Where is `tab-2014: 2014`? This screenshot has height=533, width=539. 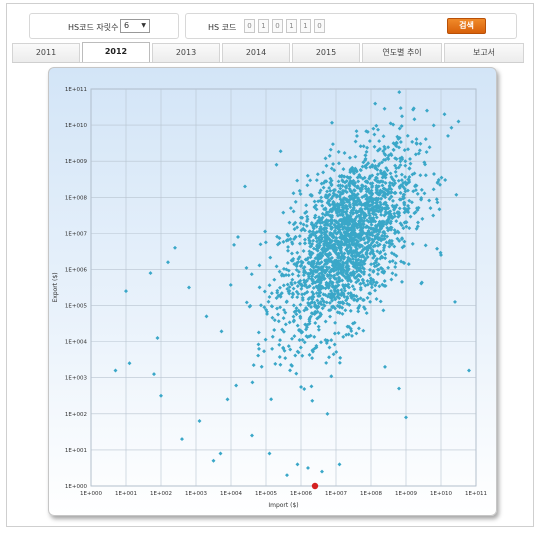
tab-2014: 2014 is located at coordinates (256, 52).